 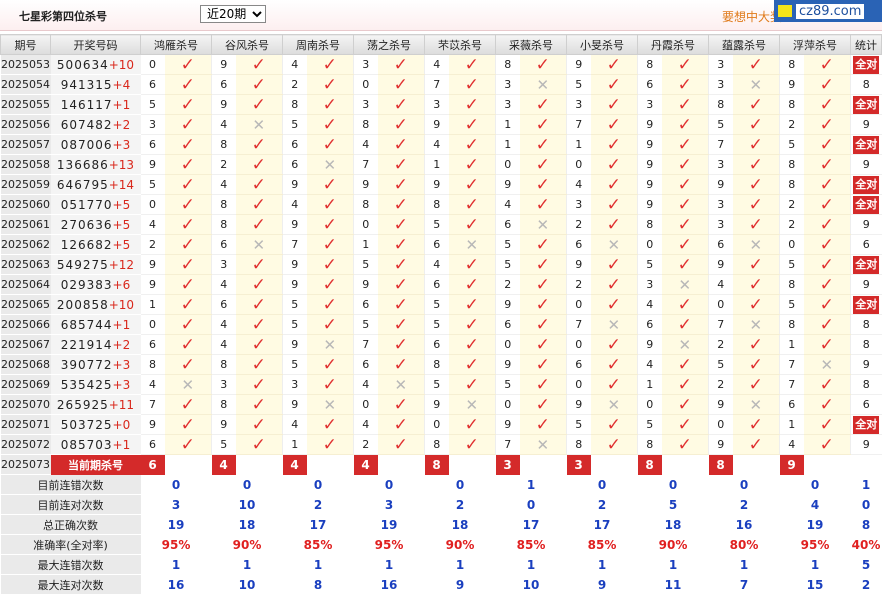 What do you see at coordinates (436, 84) in the screenshot?
I see `kill-value: 7` at bounding box center [436, 84].